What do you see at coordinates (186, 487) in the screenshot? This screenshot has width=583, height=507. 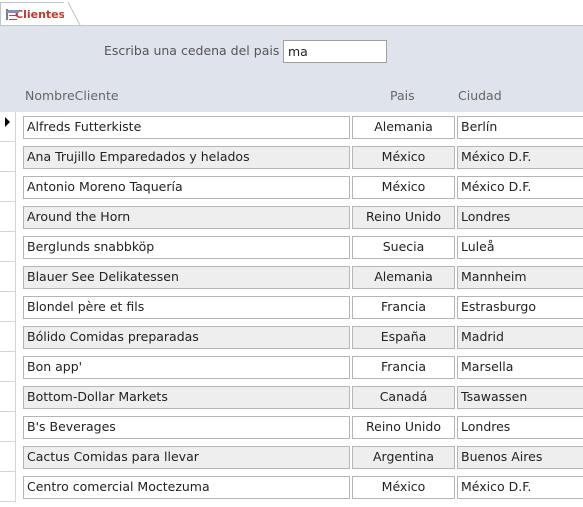 I see `nombrecliente-field: Centro comercial Moctezuma` at bounding box center [186, 487].